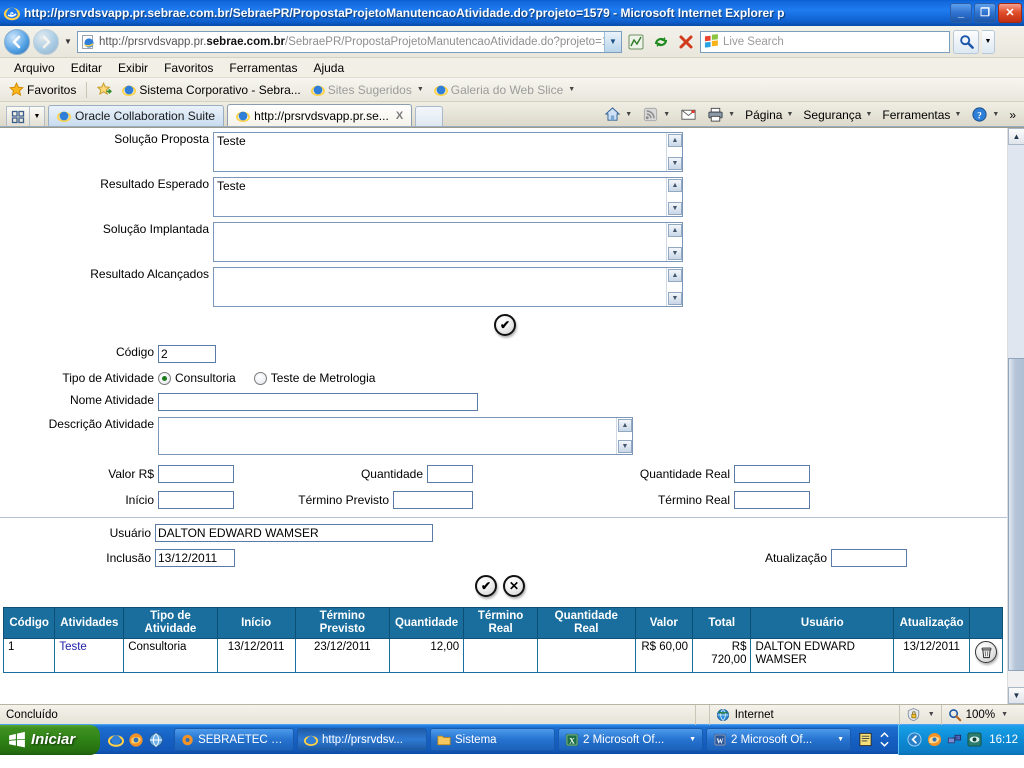 Image resolution: width=1024 pixels, height=768 pixels. What do you see at coordinates (448, 152) in the screenshot?
I see `solucao-proposta-textarea: Teste ▲ ▼` at bounding box center [448, 152].